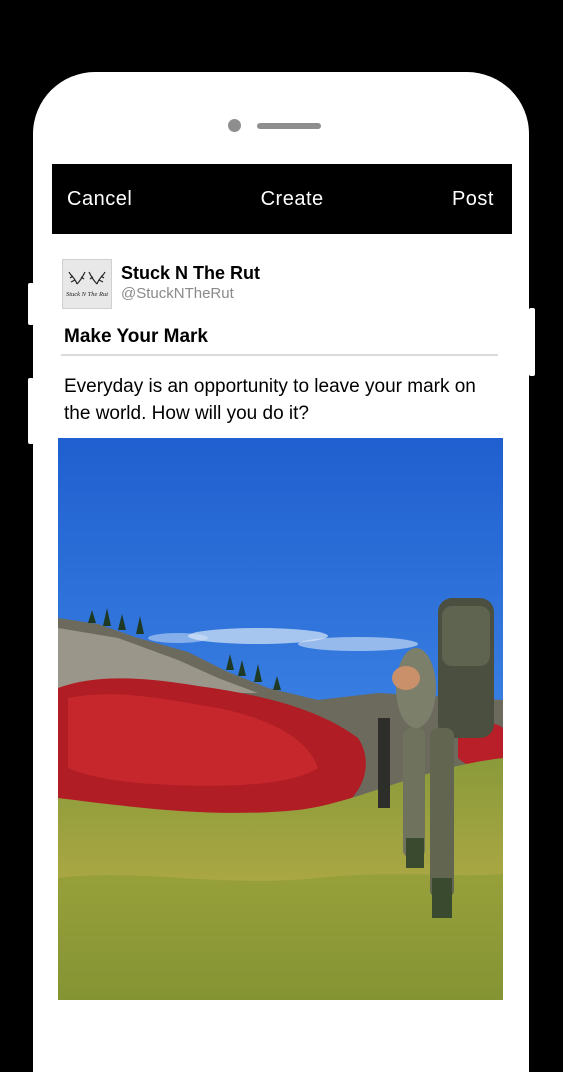 The width and height of the screenshot is (563, 1072). I want to click on post-title: Make Your Mark, so click(136, 337).